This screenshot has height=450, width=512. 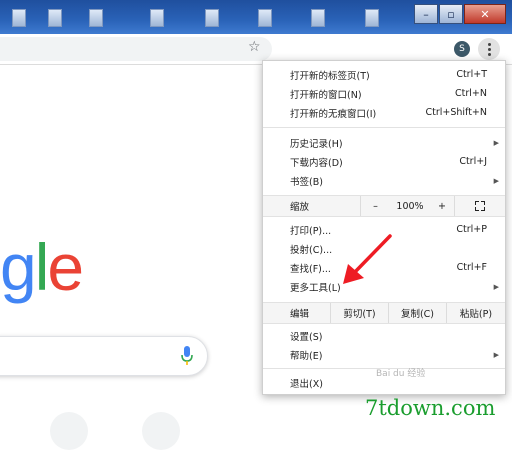 What do you see at coordinates (330, 76) in the screenshot?
I see `menu-item-label: 打开新的标签页(T)` at bounding box center [330, 76].